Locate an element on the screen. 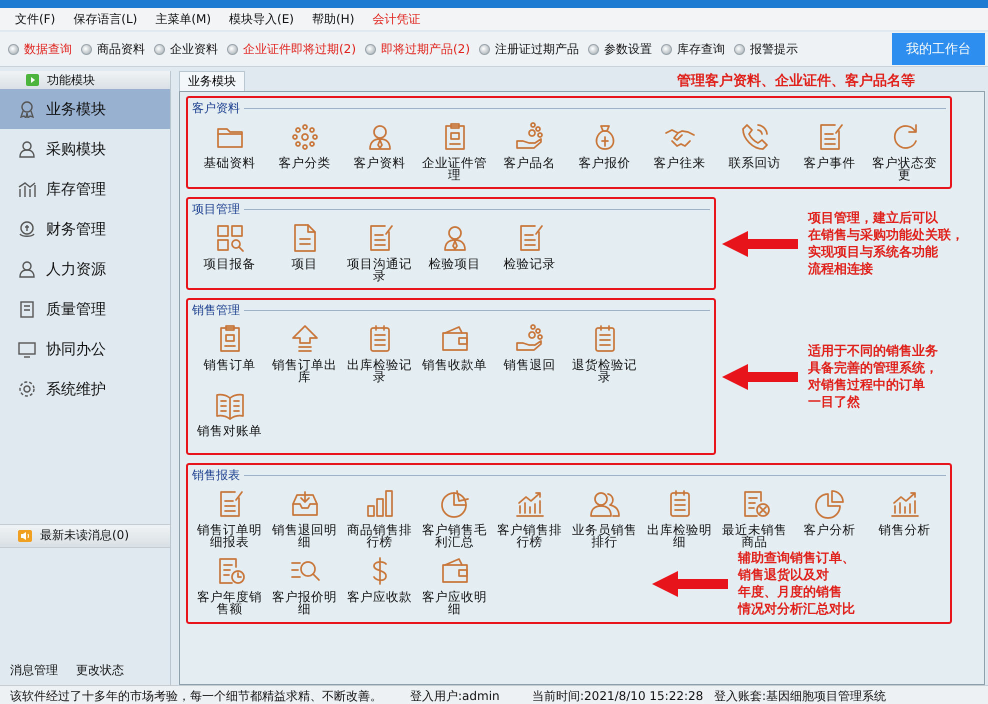 This screenshot has height=704, width=988. module-button: 销售订单 is located at coordinates (229, 352).